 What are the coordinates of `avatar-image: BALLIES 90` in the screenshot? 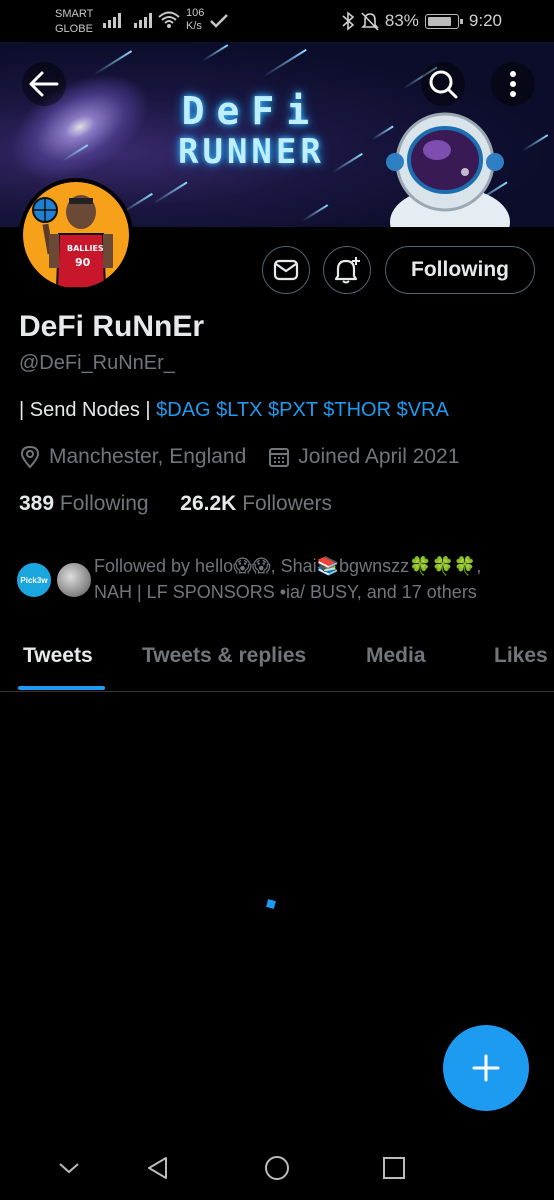 It's located at (76, 235).